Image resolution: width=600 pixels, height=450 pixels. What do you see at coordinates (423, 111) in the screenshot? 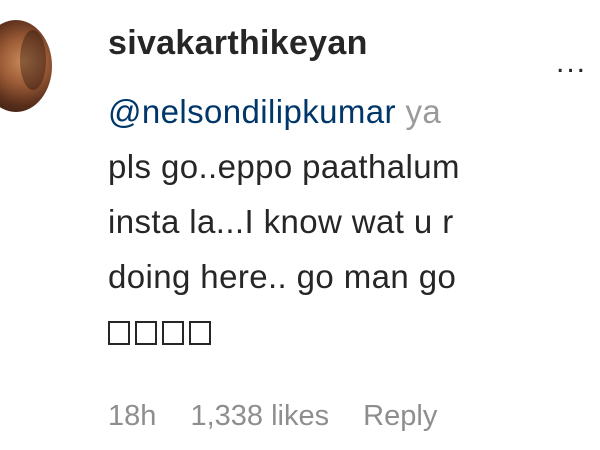
I see `comment-text-inline: ya` at bounding box center [423, 111].